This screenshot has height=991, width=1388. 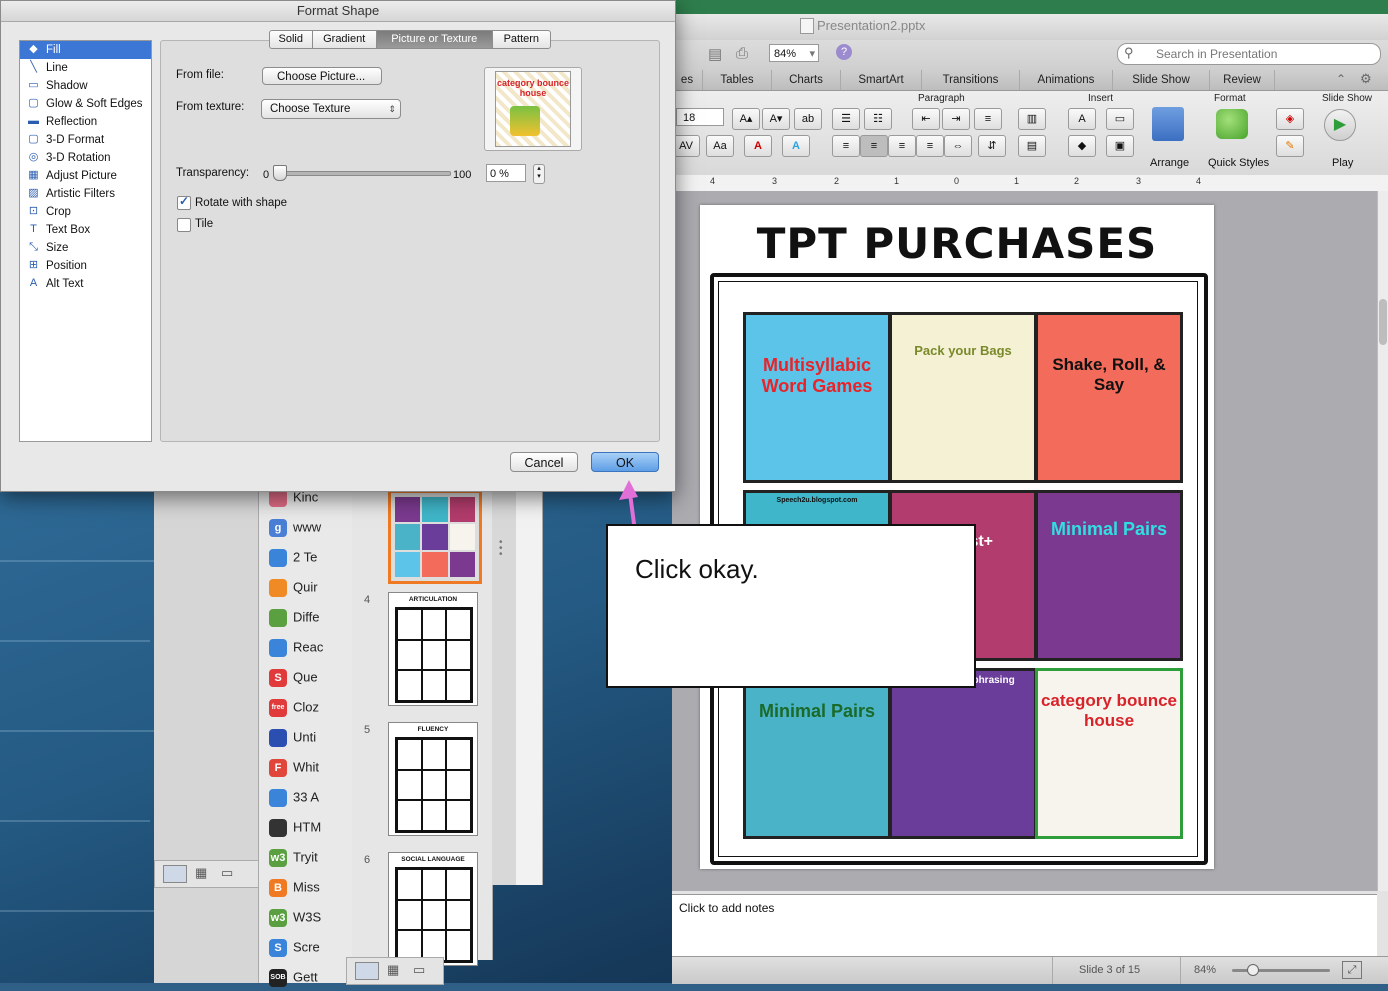 I want to click on quick-styles-icon, so click(x=1232, y=124).